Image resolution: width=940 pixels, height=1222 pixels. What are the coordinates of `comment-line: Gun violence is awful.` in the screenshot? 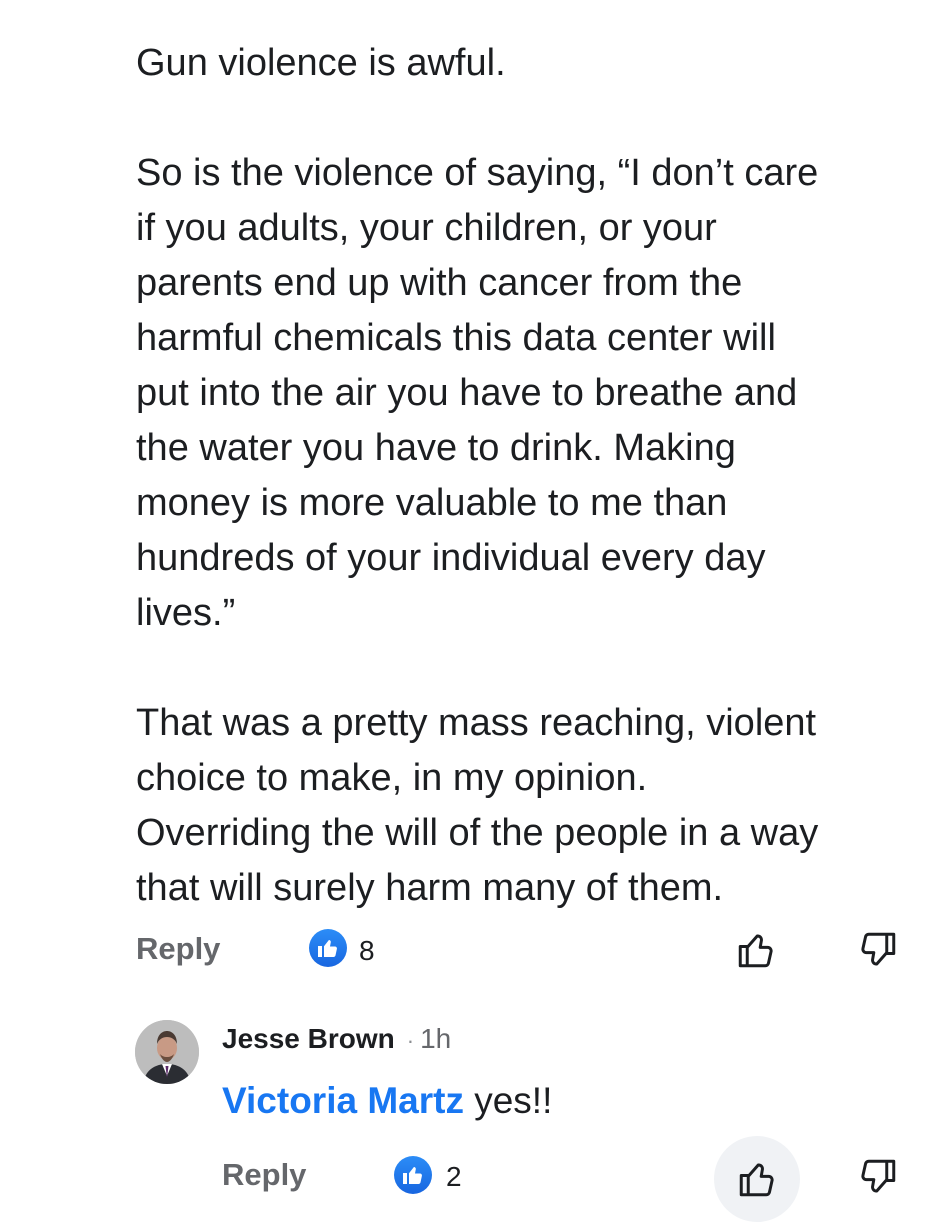 It's located at (321, 63).